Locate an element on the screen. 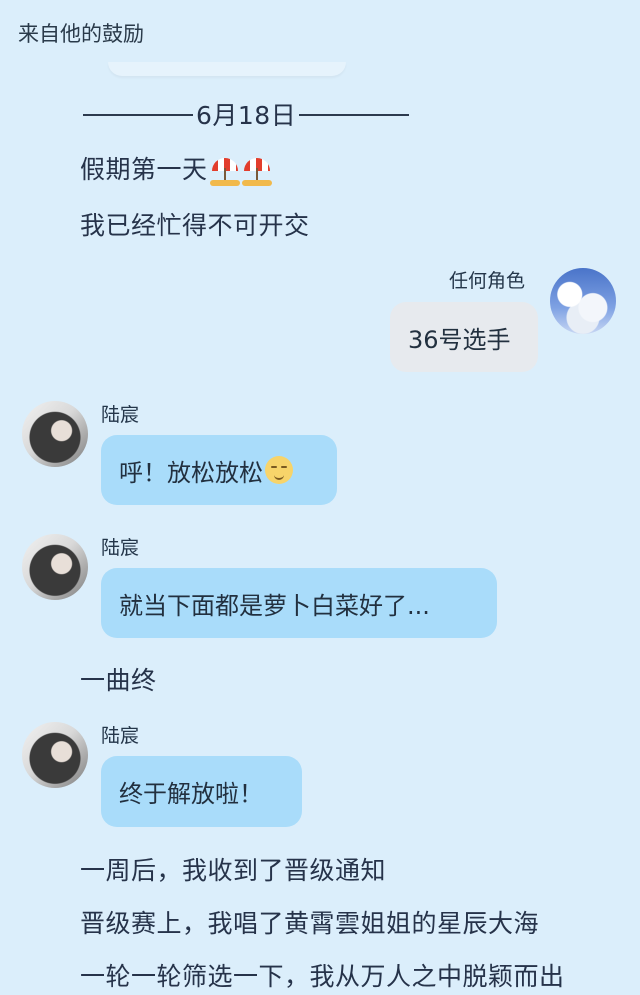 Image resolution: width=640 pixels, height=995 pixels. narration-line: 假期第一天 is located at coordinates (176, 168).